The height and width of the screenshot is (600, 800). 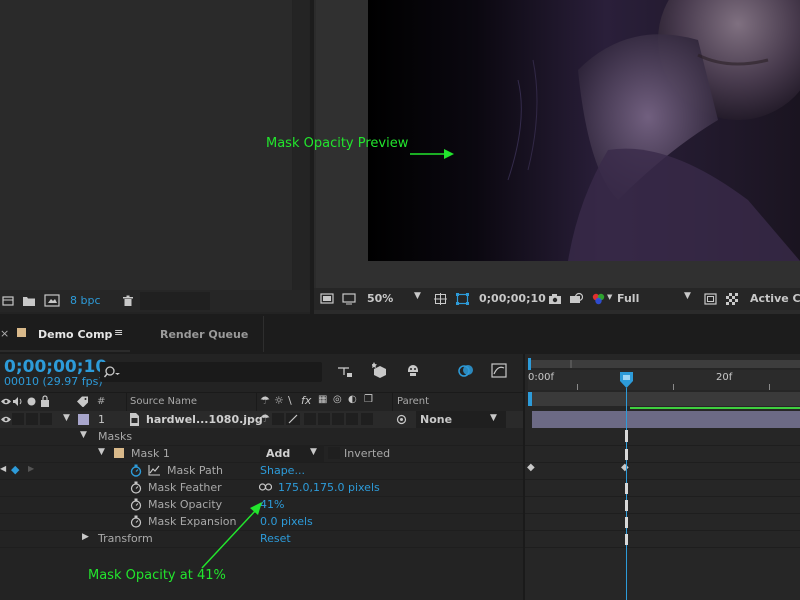 What do you see at coordinates (306, 400) in the screenshot?
I see `switches-fx-icon: fx` at bounding box center [306, 400].